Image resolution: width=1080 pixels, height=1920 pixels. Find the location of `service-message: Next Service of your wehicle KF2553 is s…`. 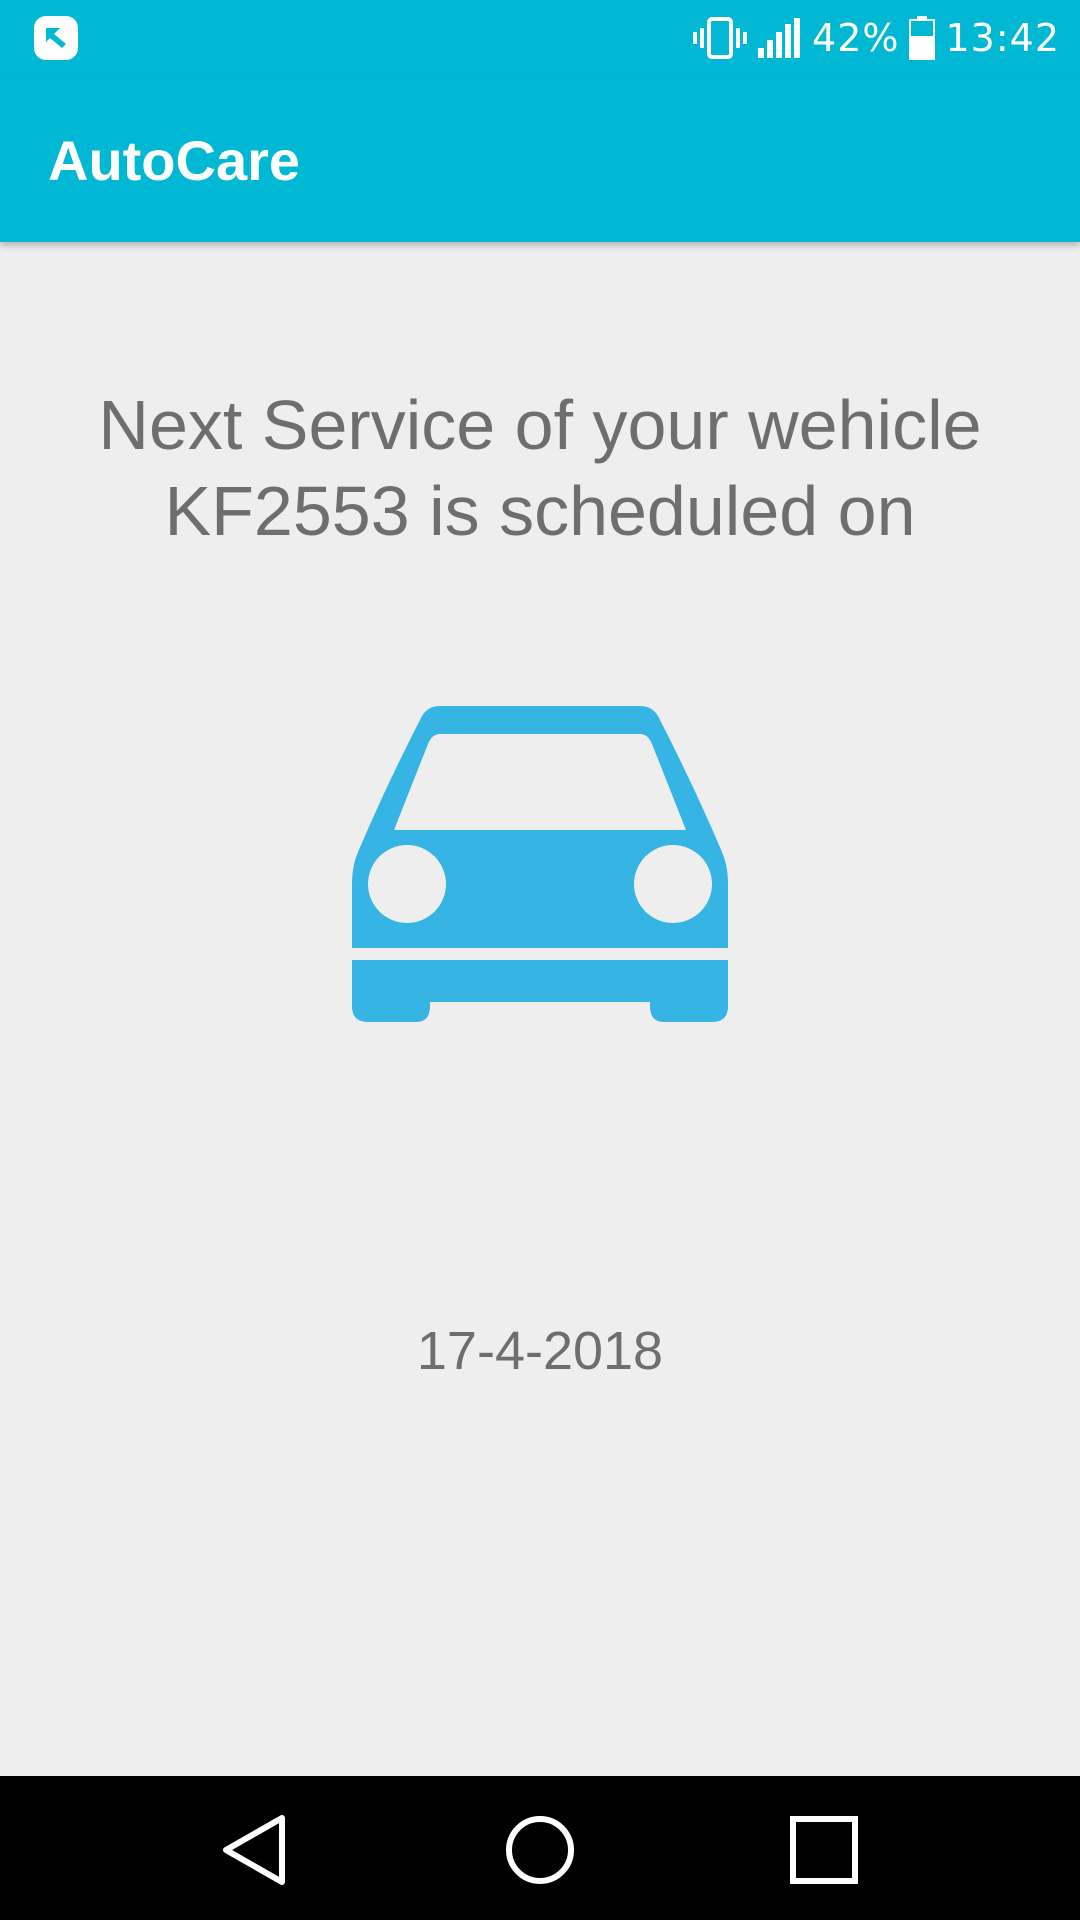

service-message: Next Service of your wehicle KF2553 is s… is located at coordinates (540, 468).